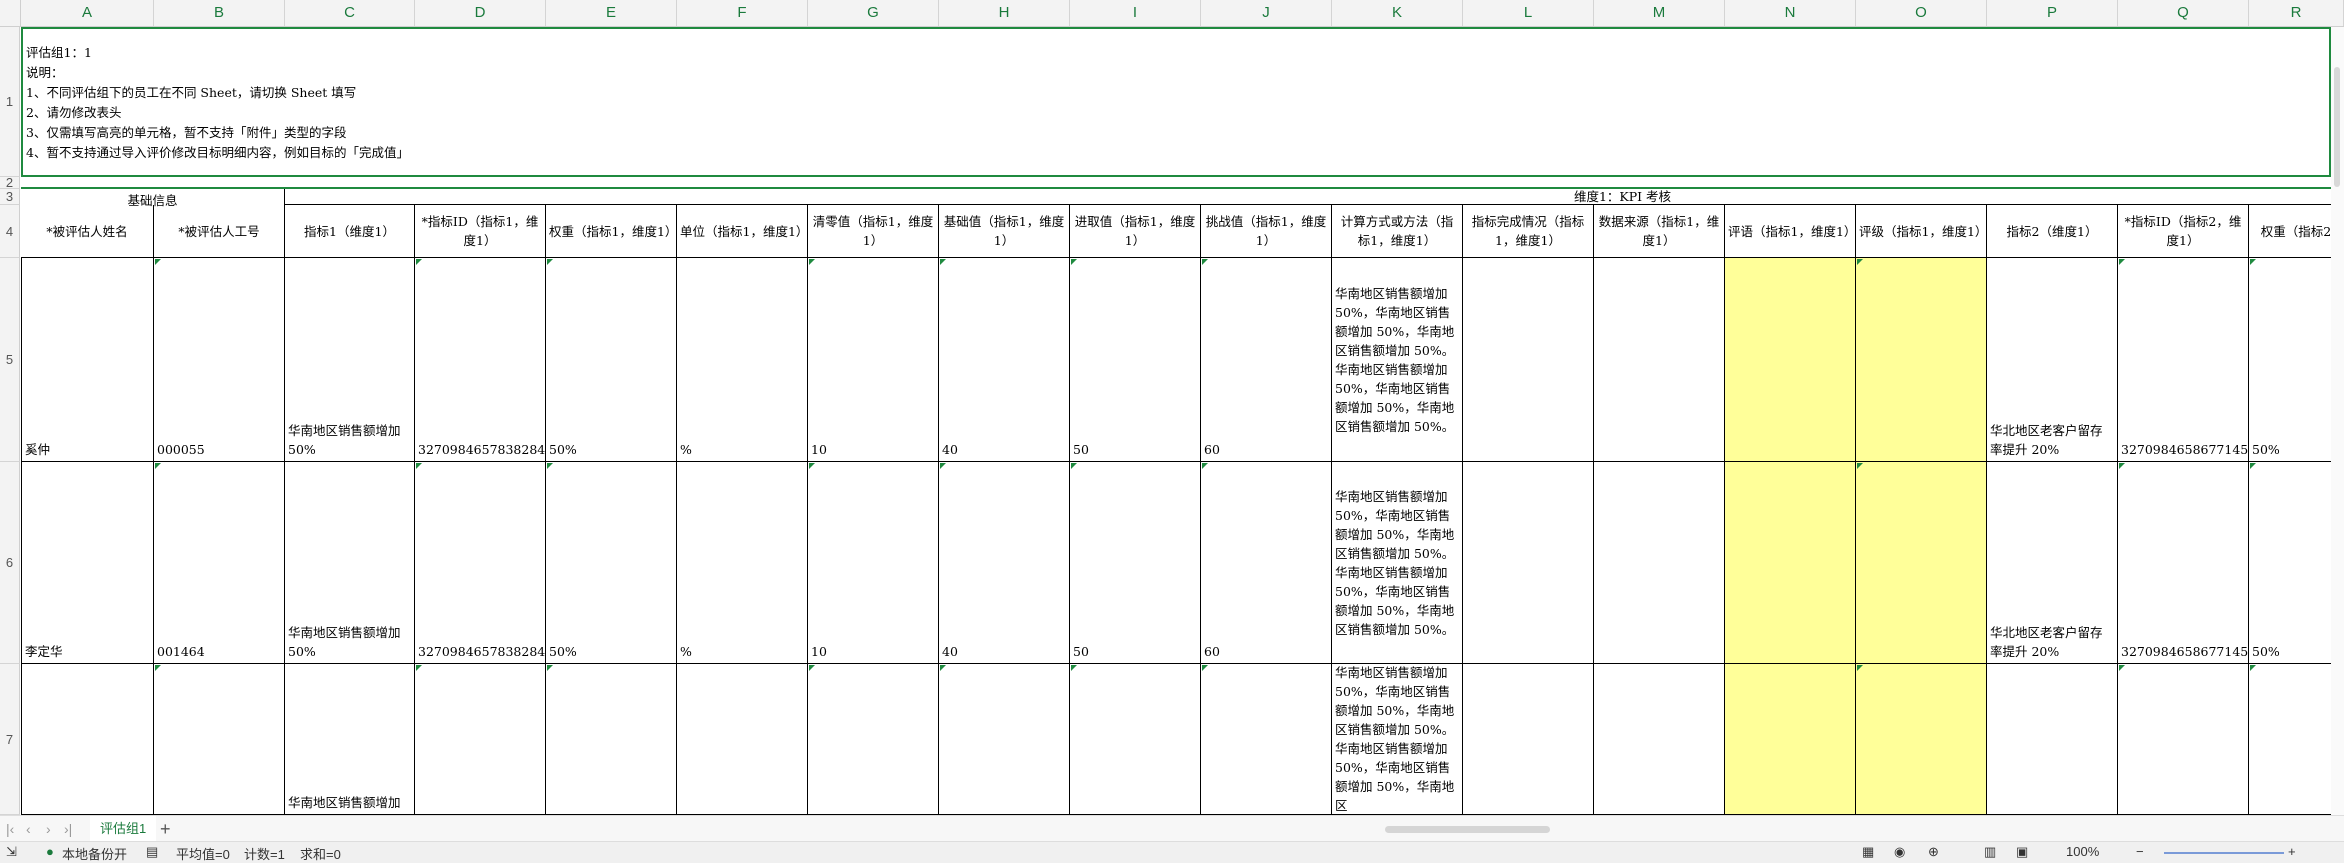 The image size is (2344, 863). I want to click on header-cell: *被评估人姓名, so click(87, 231).